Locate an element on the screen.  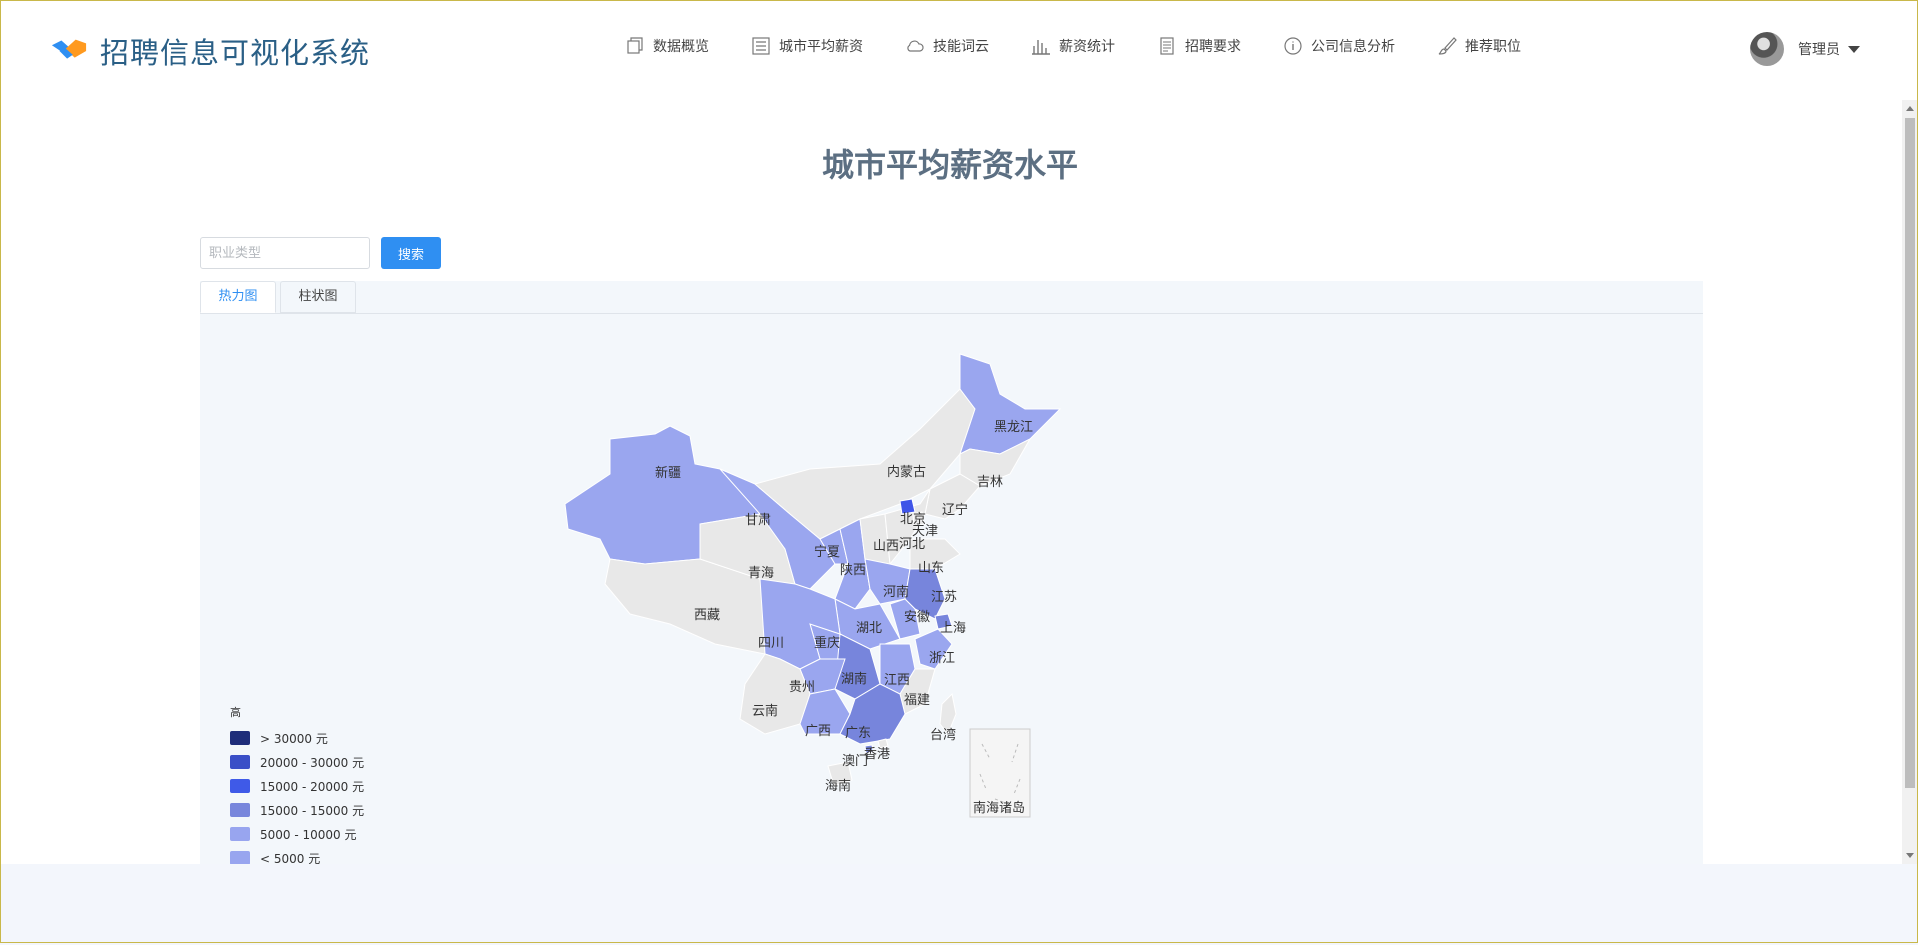
footer-band is located at coordinates (959, 904).